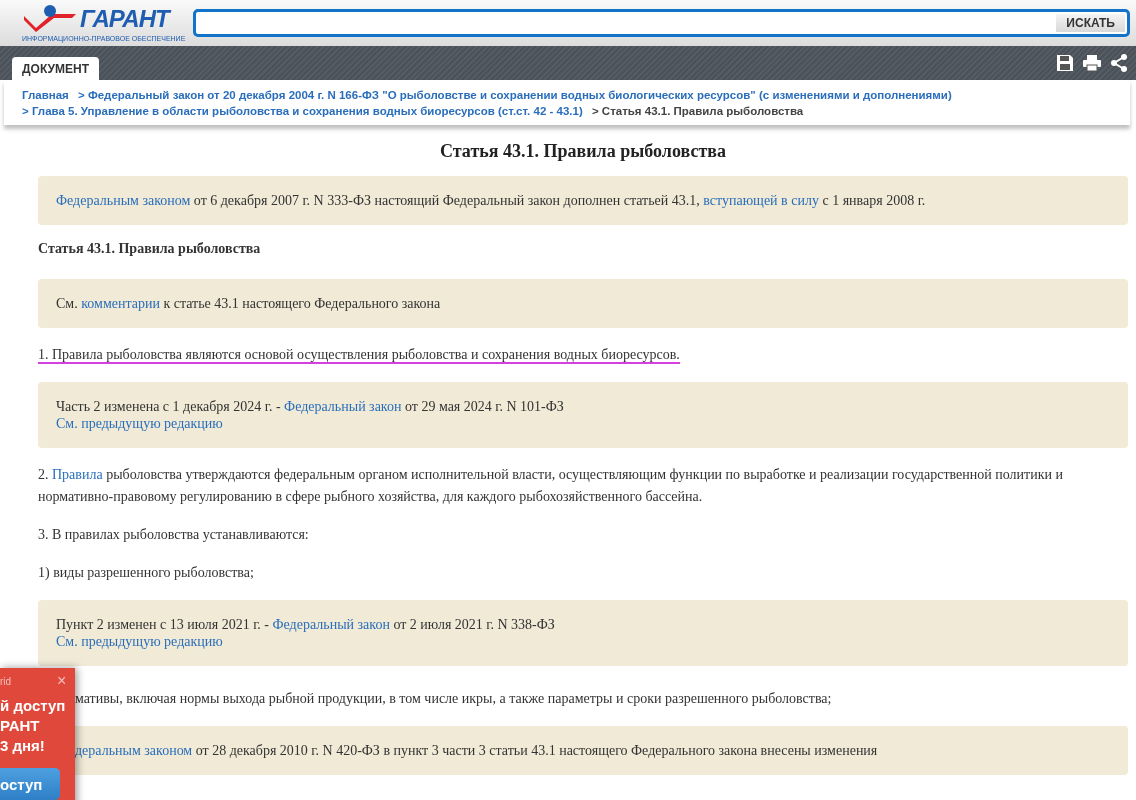 The height and width of the screenshot is (800, 1136). I want to click on edition-note: Часть 2 изменена с 1 декабря 2024 г. - Федеральный закон от 29 мая 2024 г. N 101-ФЗ См. предыдущую редакцию, so click(583, 415).